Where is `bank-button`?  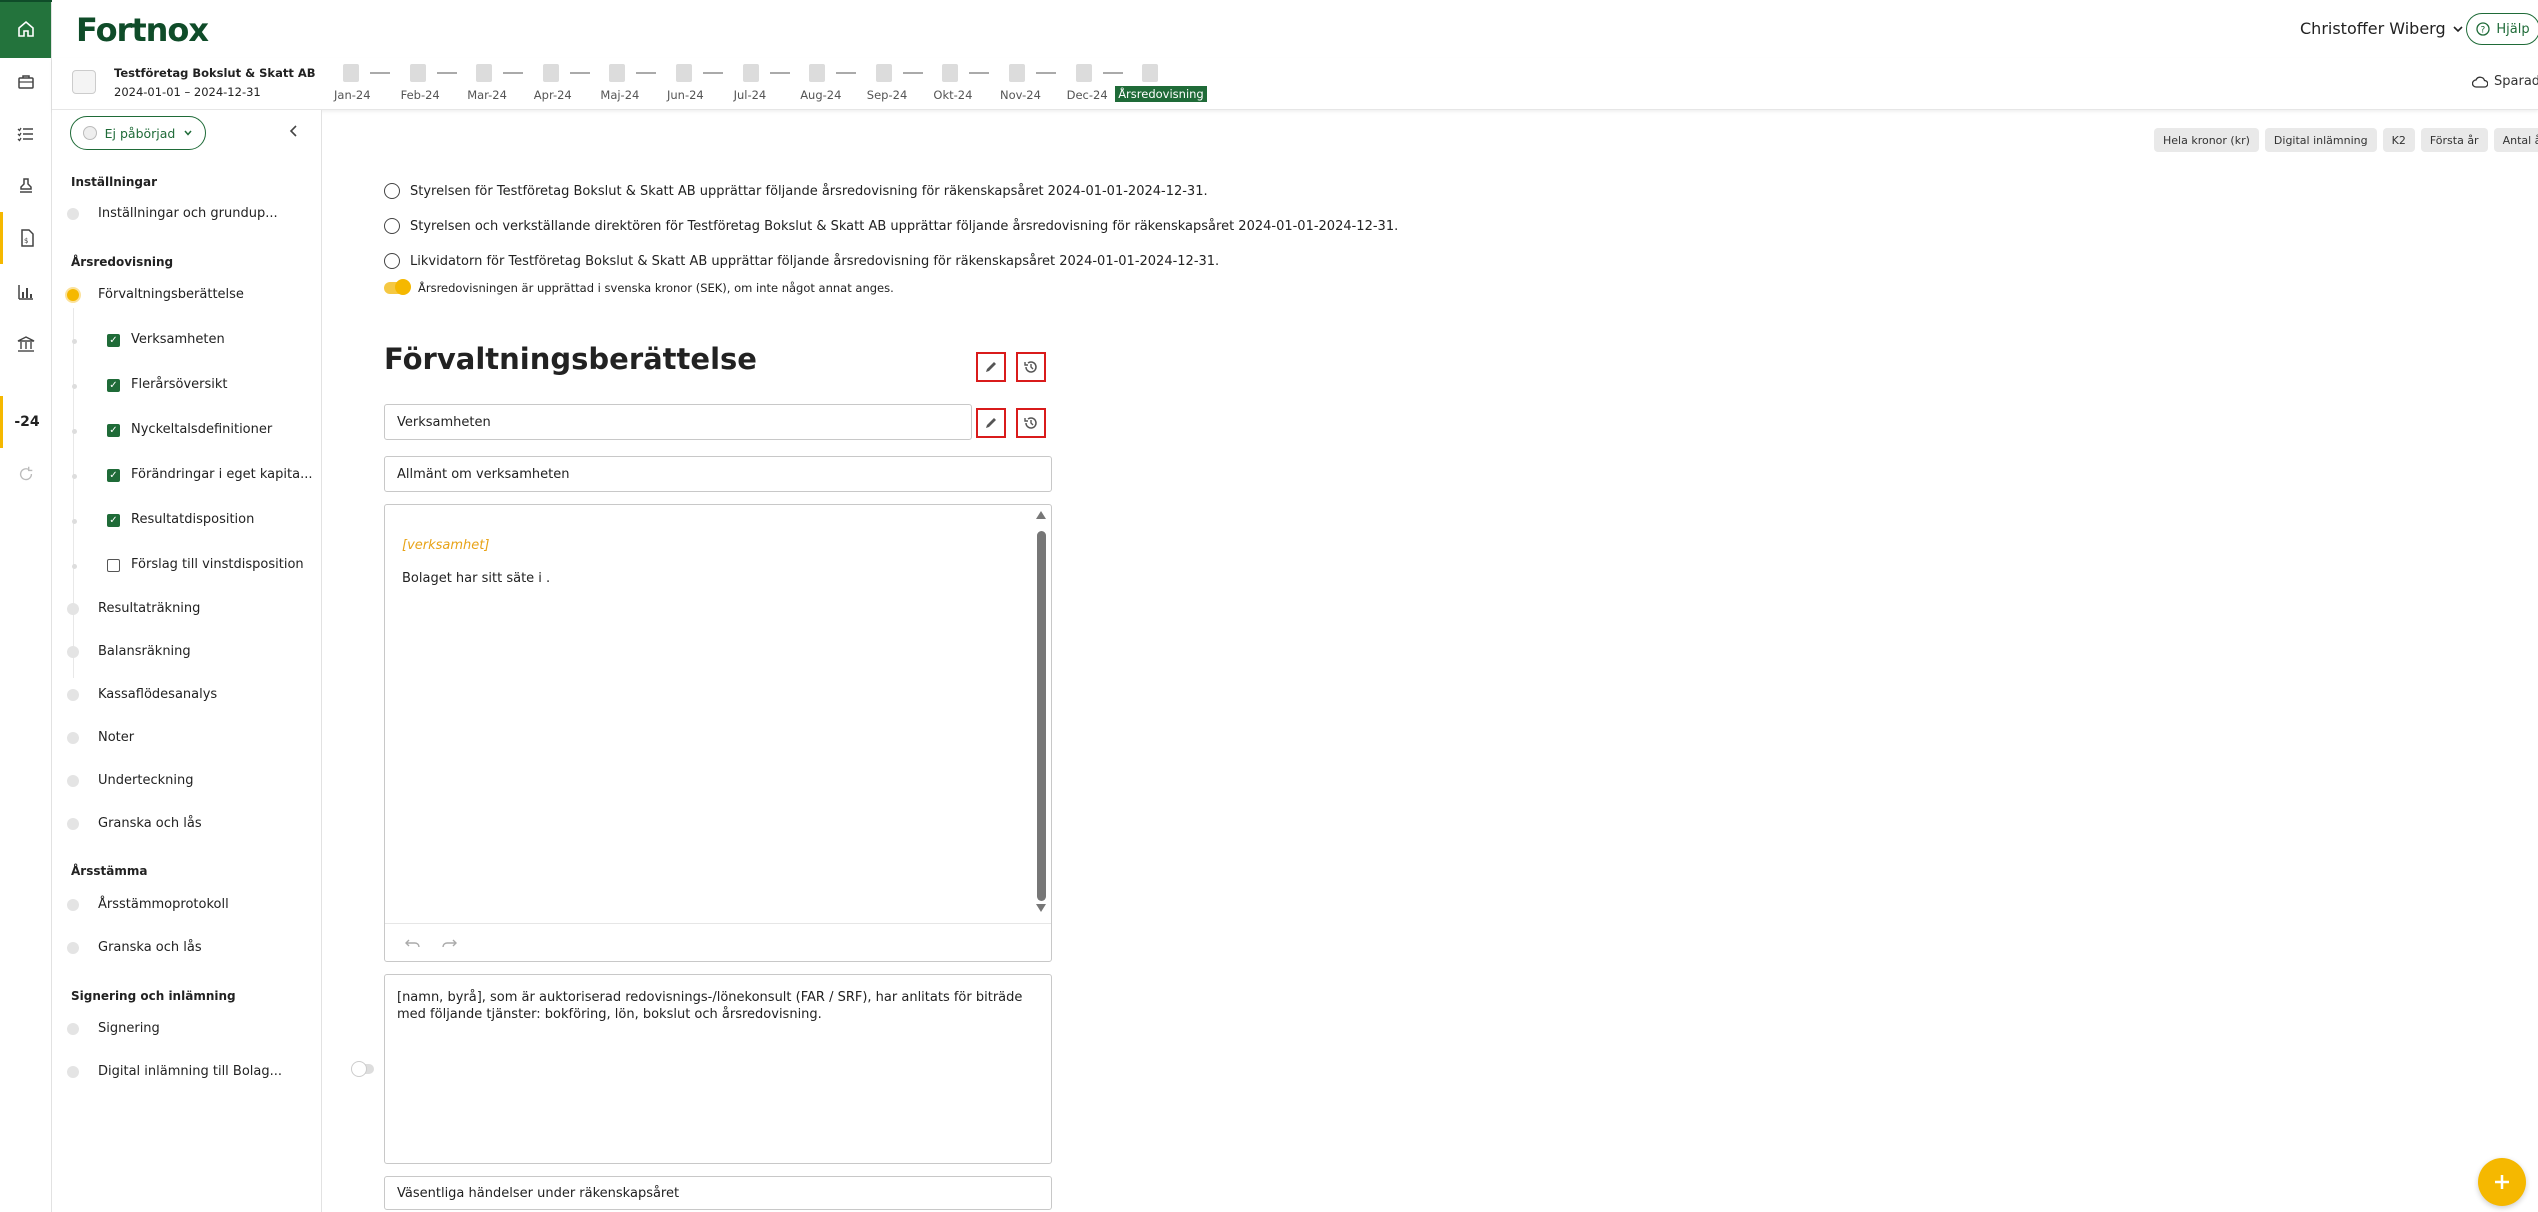 bank-button is located at coordinates (25, 344).